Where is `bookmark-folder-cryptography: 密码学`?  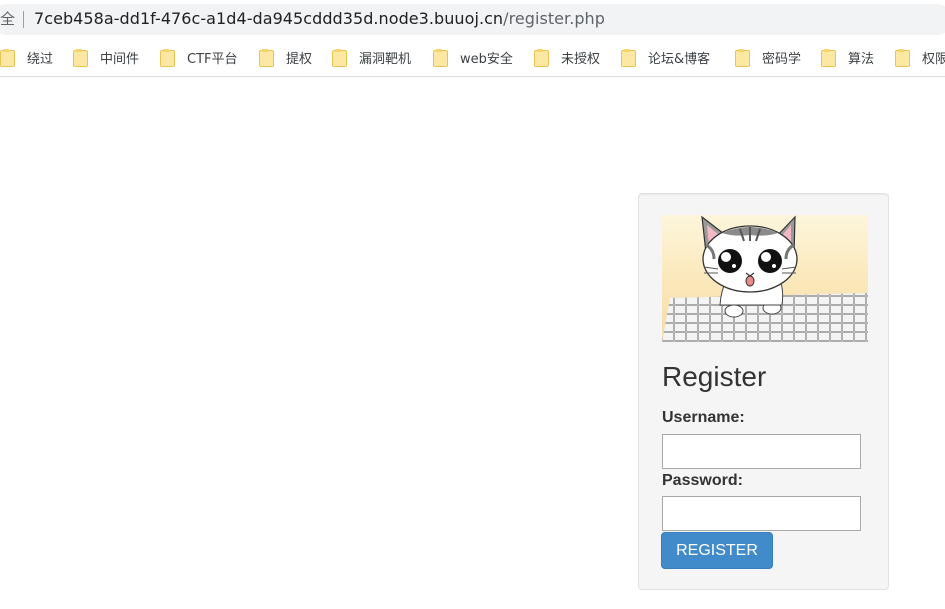
bookmark-folder-cryptography: 密码学 is located at coordinates (768, 57).